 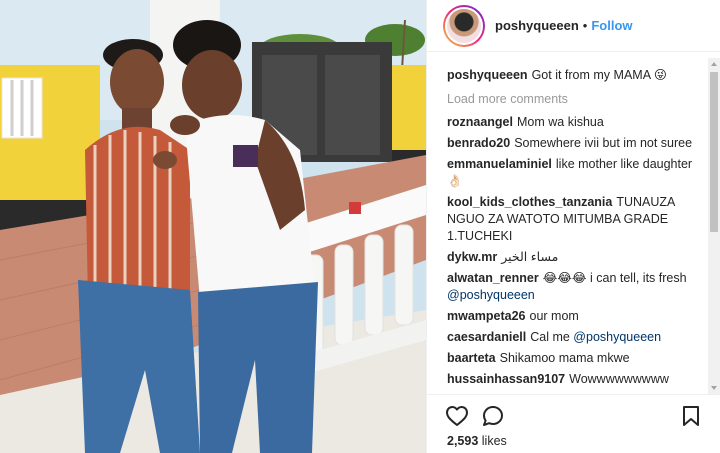 I want to click on caption-text: Got it from my MAMA 😜, so click(x=599, y=75).